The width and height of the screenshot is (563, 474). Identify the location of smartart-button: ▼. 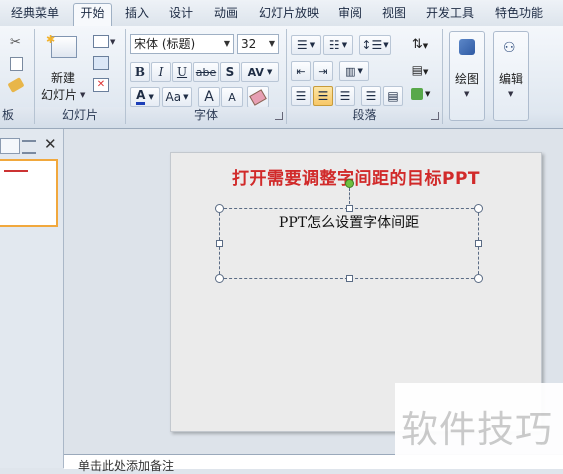
(420, 95).